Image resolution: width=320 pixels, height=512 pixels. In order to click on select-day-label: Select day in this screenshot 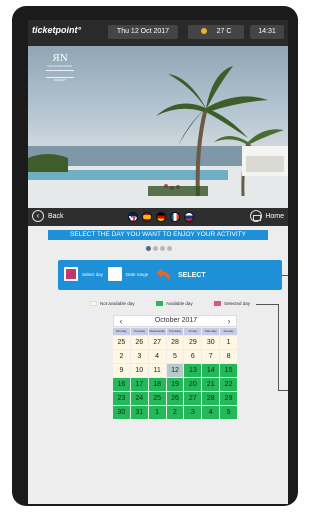, I will do `click(93, 274)`.